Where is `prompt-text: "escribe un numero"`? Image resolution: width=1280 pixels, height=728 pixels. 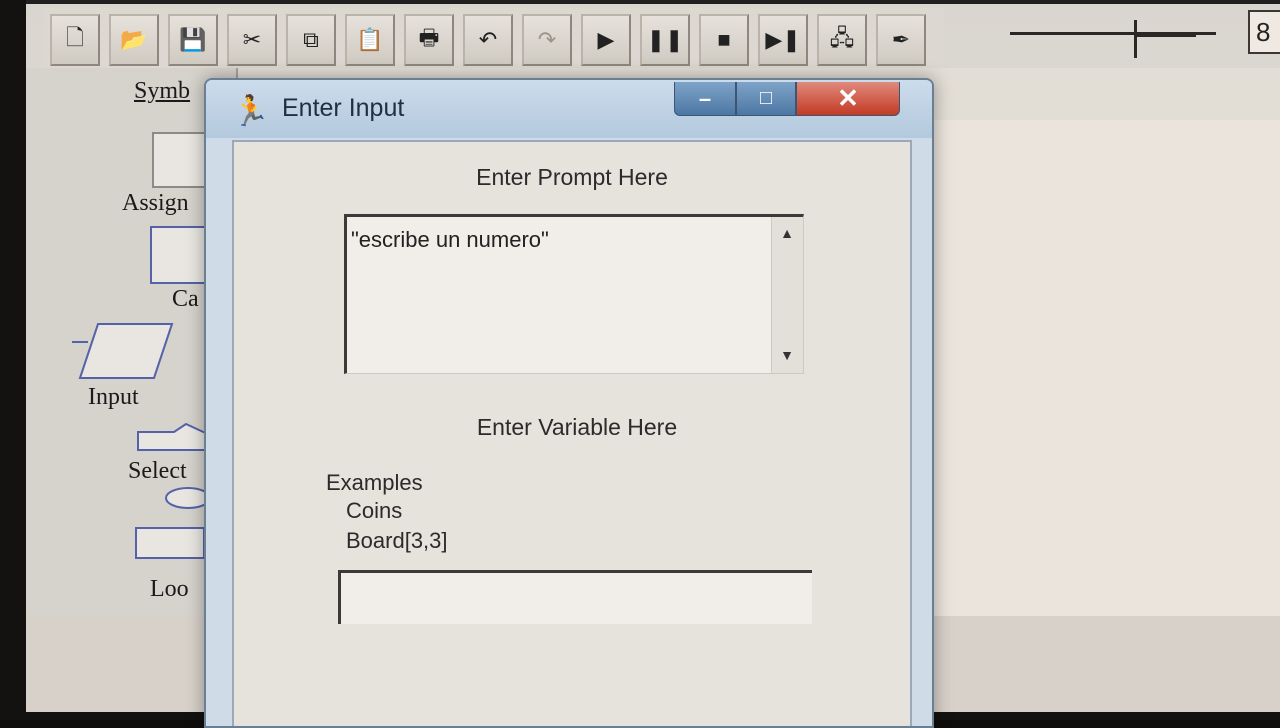 prompt-text: "escribe un numero" is located at coordinates (450, 239).